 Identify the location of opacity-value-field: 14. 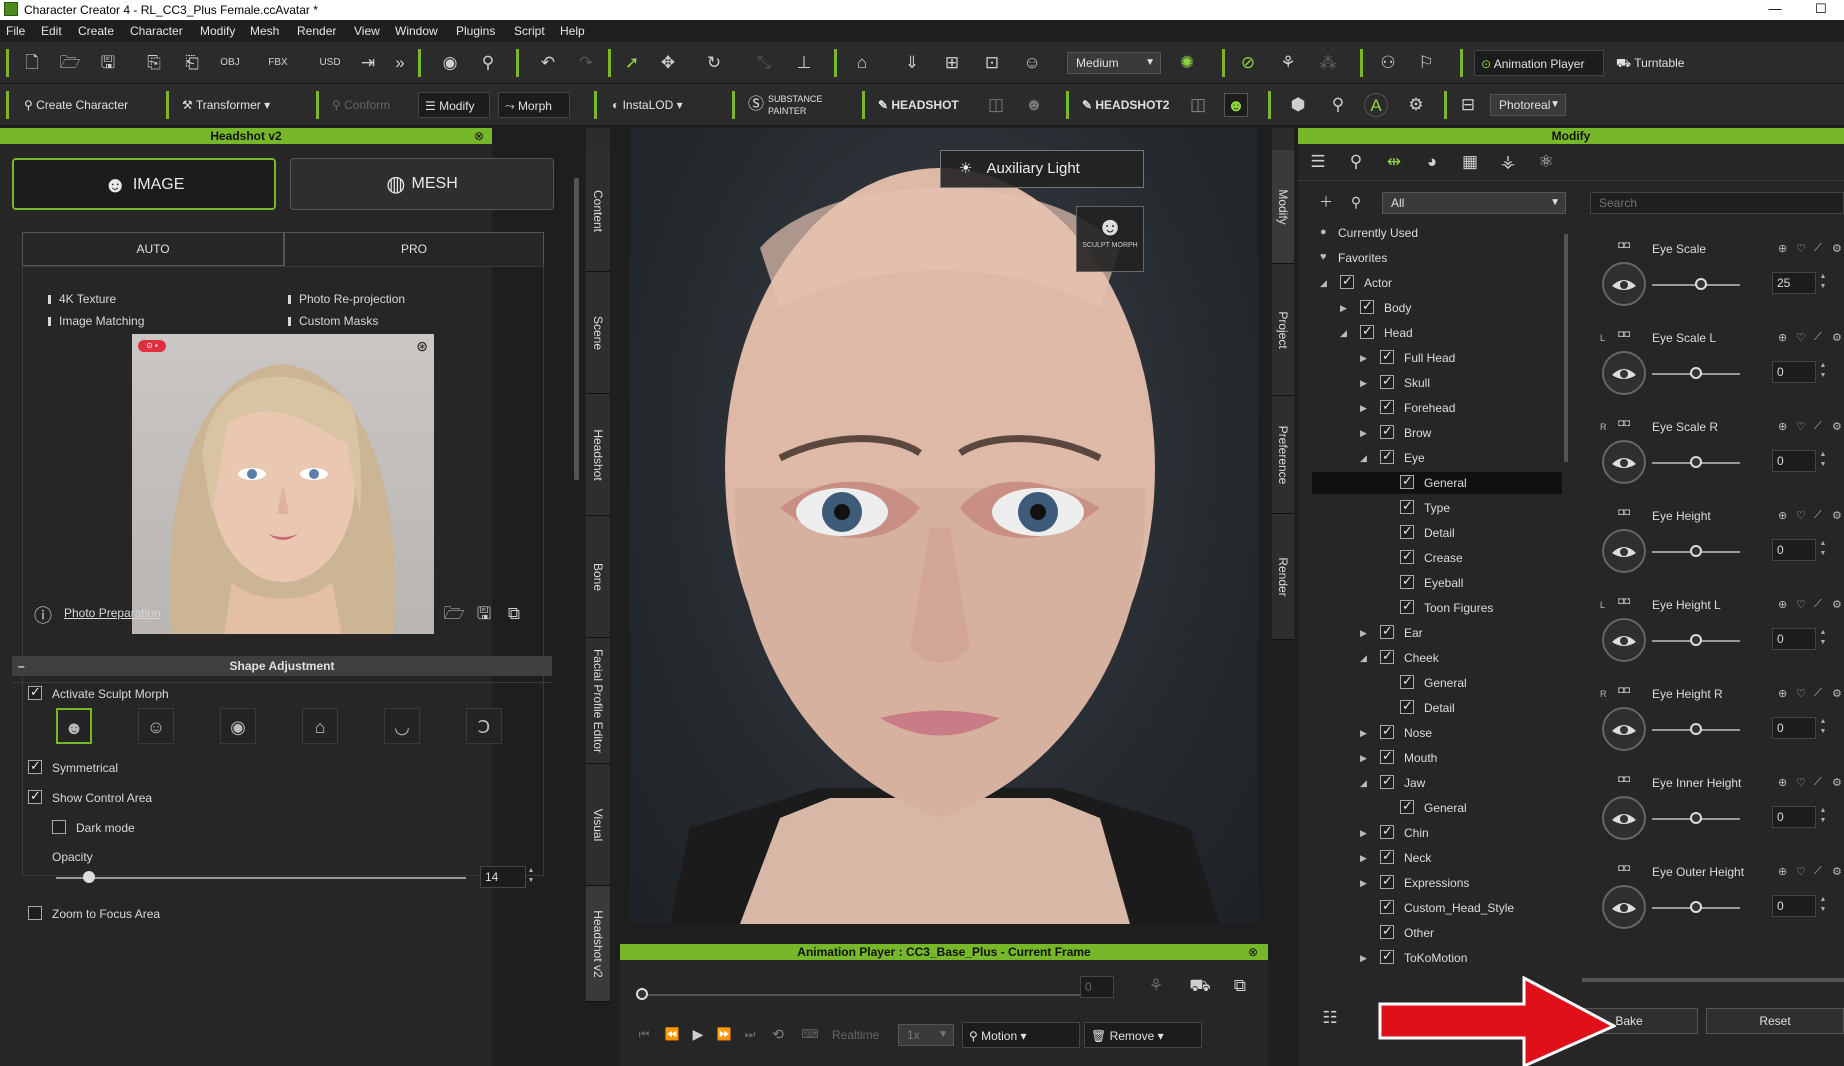
(503, 877).